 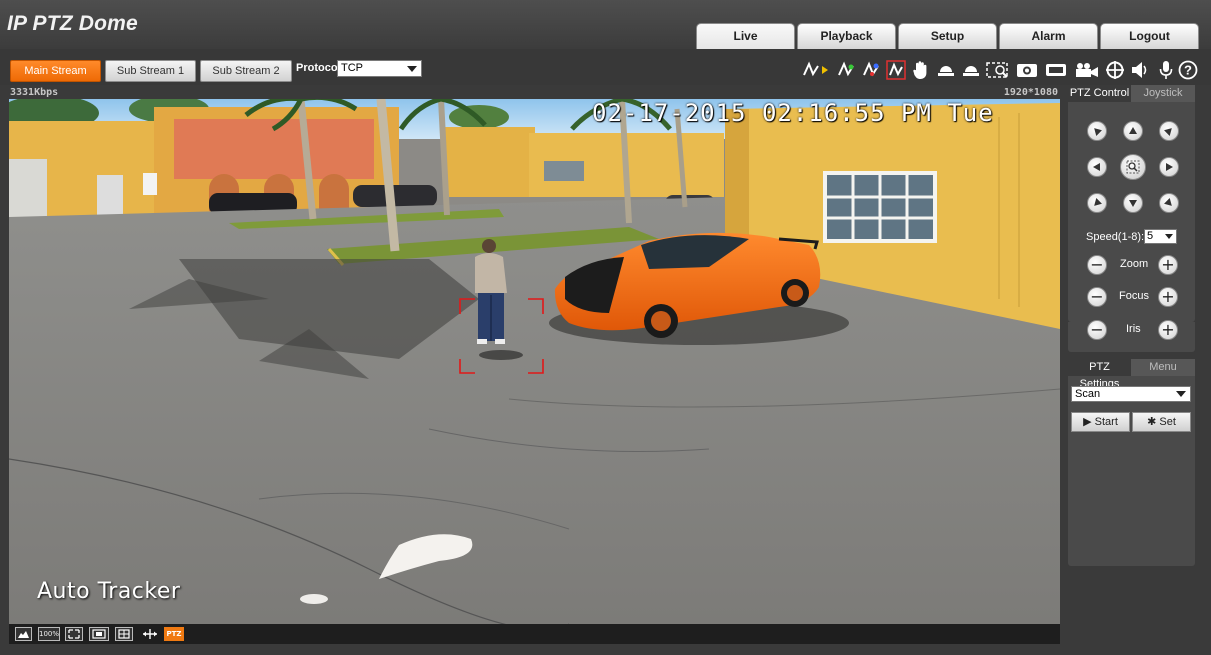 What do you see at coordinates (1163, 93) in the screenshot?
I see `tab-joystick: Joystick` at bounding box center [1163, 93].